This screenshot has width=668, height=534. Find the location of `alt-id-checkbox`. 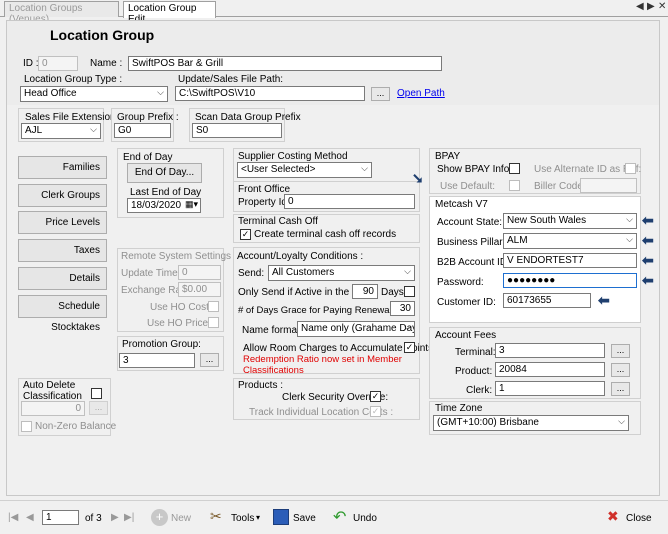

alt-id-checkbox is located at coordinates (630, 168).